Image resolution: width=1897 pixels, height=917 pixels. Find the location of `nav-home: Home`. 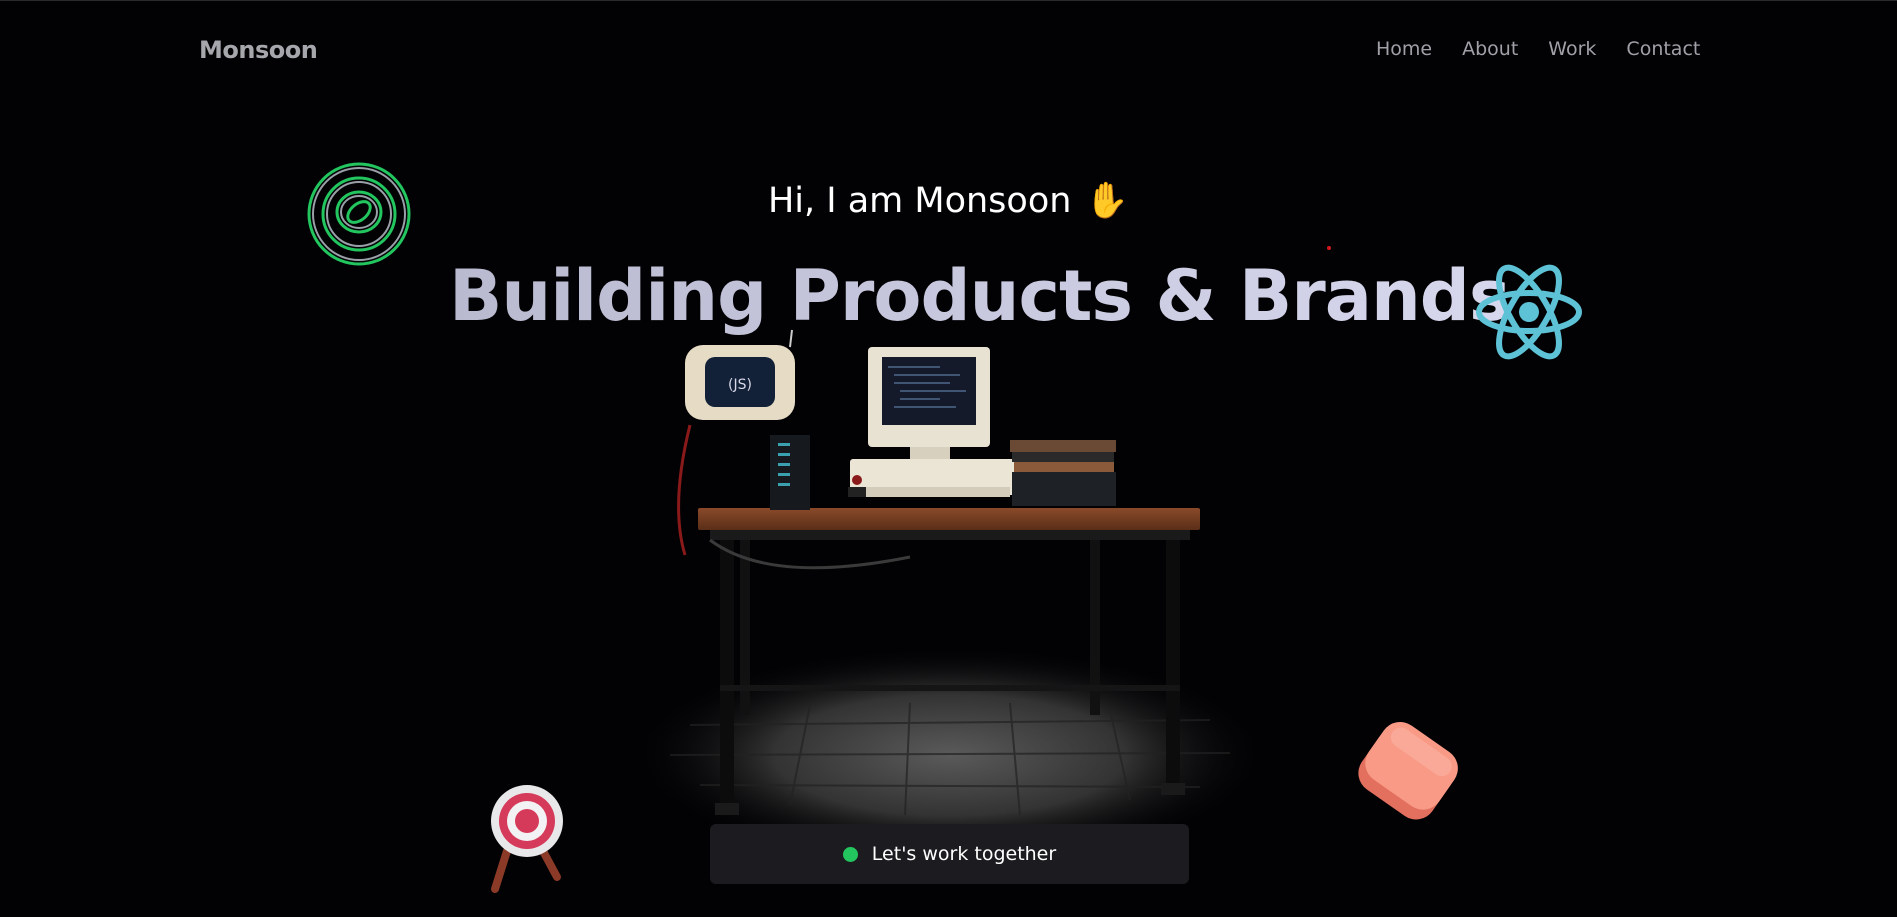

nav-home: Home is located at coordinates (1404, 49).